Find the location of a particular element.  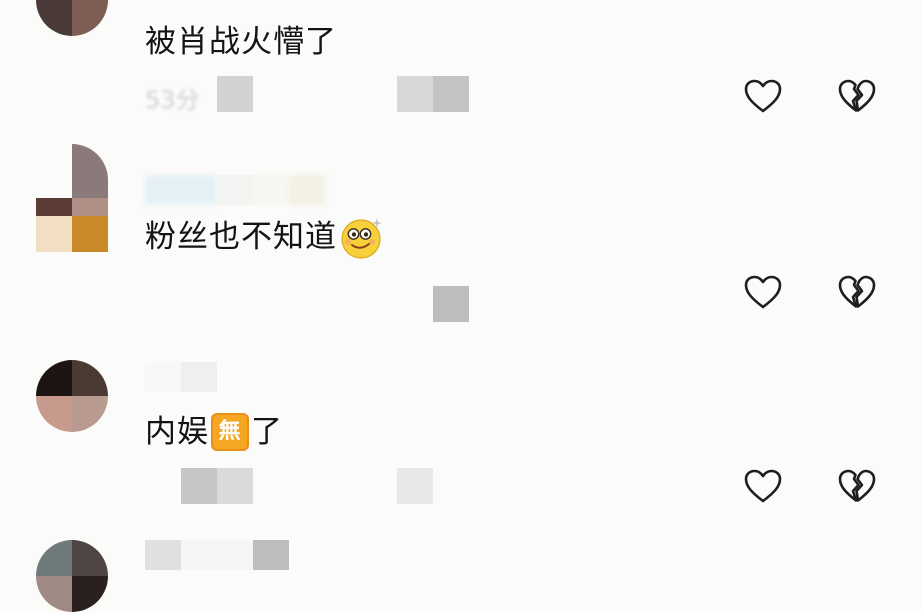

comment-text-body: 粉丝也不知道 is located at coordinates (241, 237).